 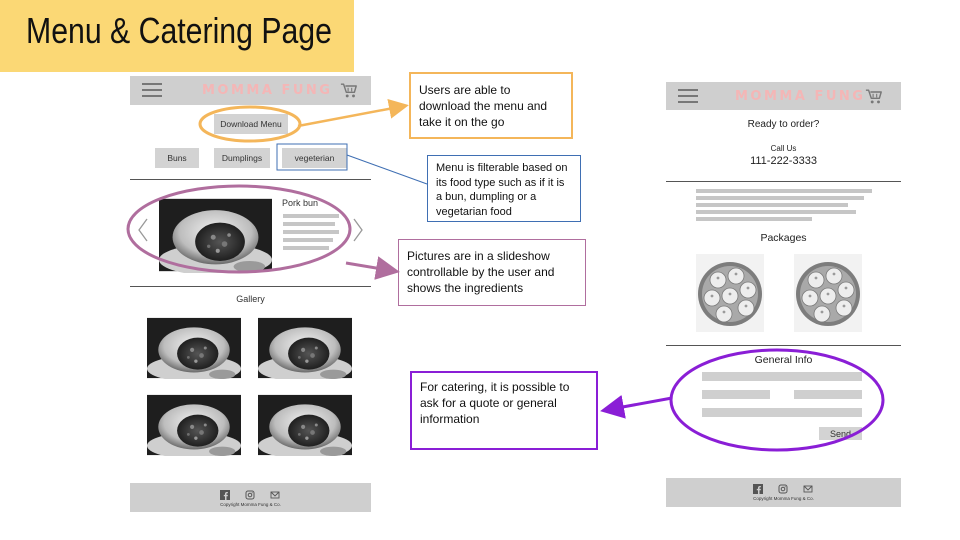 I want to click on catering-arrow, so click(x=636, y=406).